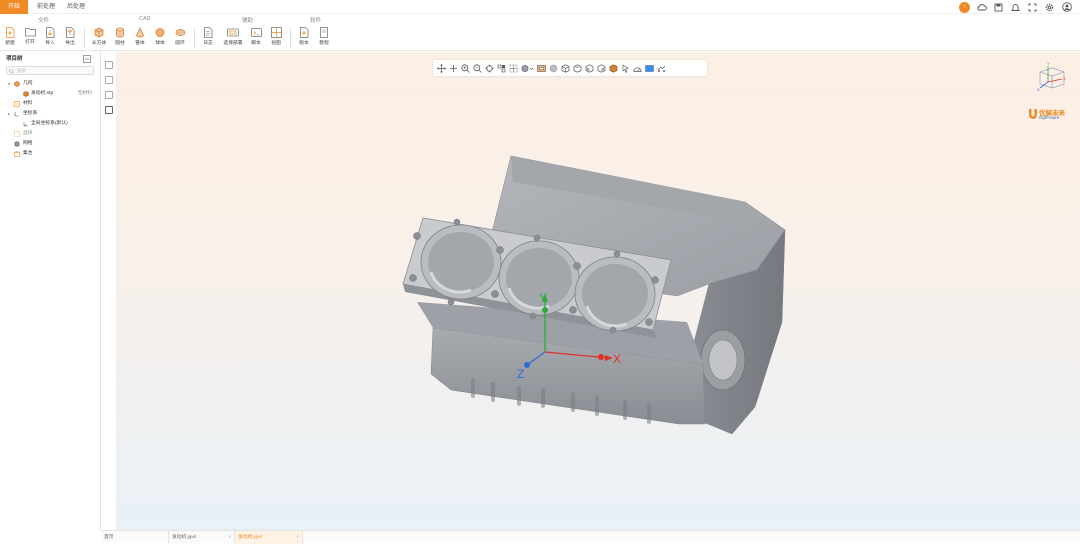 The width and height of the screenshot is (1080, 544). Describe the element at coordinates (501, 68) in the screenshot. I see `zoom-window-icon` at that location.